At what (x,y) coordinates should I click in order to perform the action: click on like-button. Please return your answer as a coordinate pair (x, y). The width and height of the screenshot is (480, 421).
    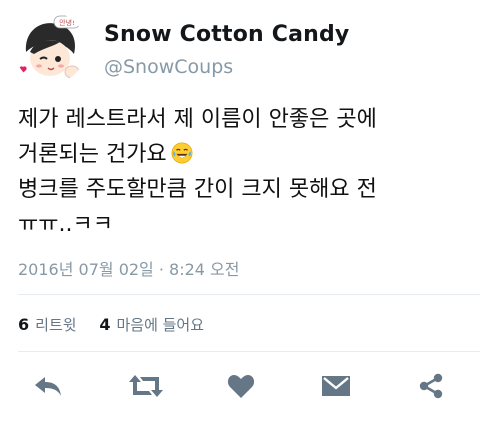
    Looking at the image, I should click on (241, 386).